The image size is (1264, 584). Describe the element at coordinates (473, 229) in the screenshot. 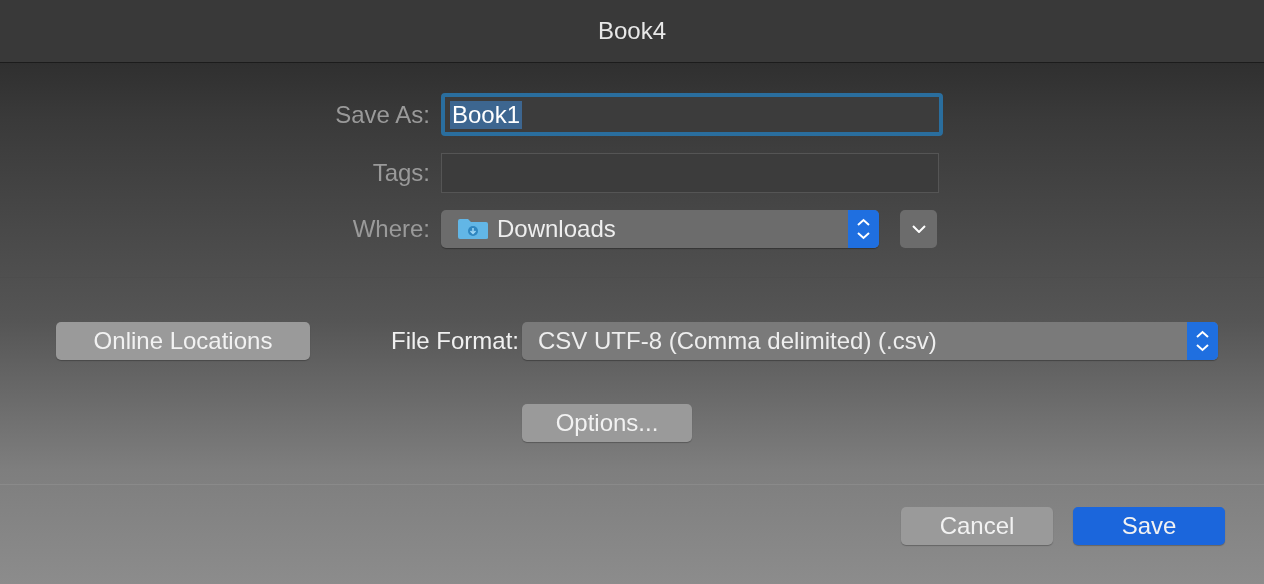

I see `folder-icon` at that location.